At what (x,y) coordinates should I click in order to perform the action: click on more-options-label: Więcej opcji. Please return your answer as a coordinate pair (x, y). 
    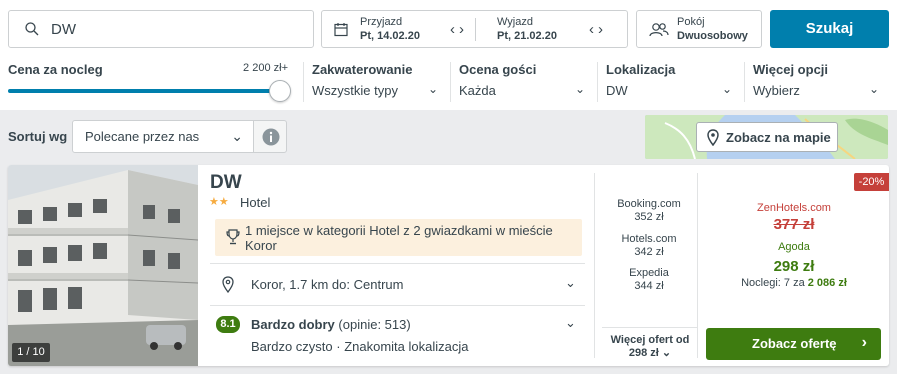
    Looking at the image, I should click on (791, 69).